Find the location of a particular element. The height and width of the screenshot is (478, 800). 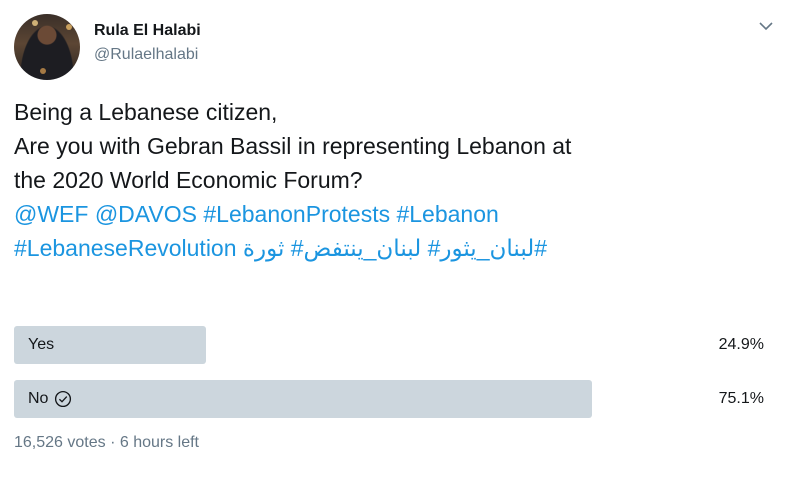

tweet-line: Being a Lebanese citizen, is located at coordinates (146, 112).